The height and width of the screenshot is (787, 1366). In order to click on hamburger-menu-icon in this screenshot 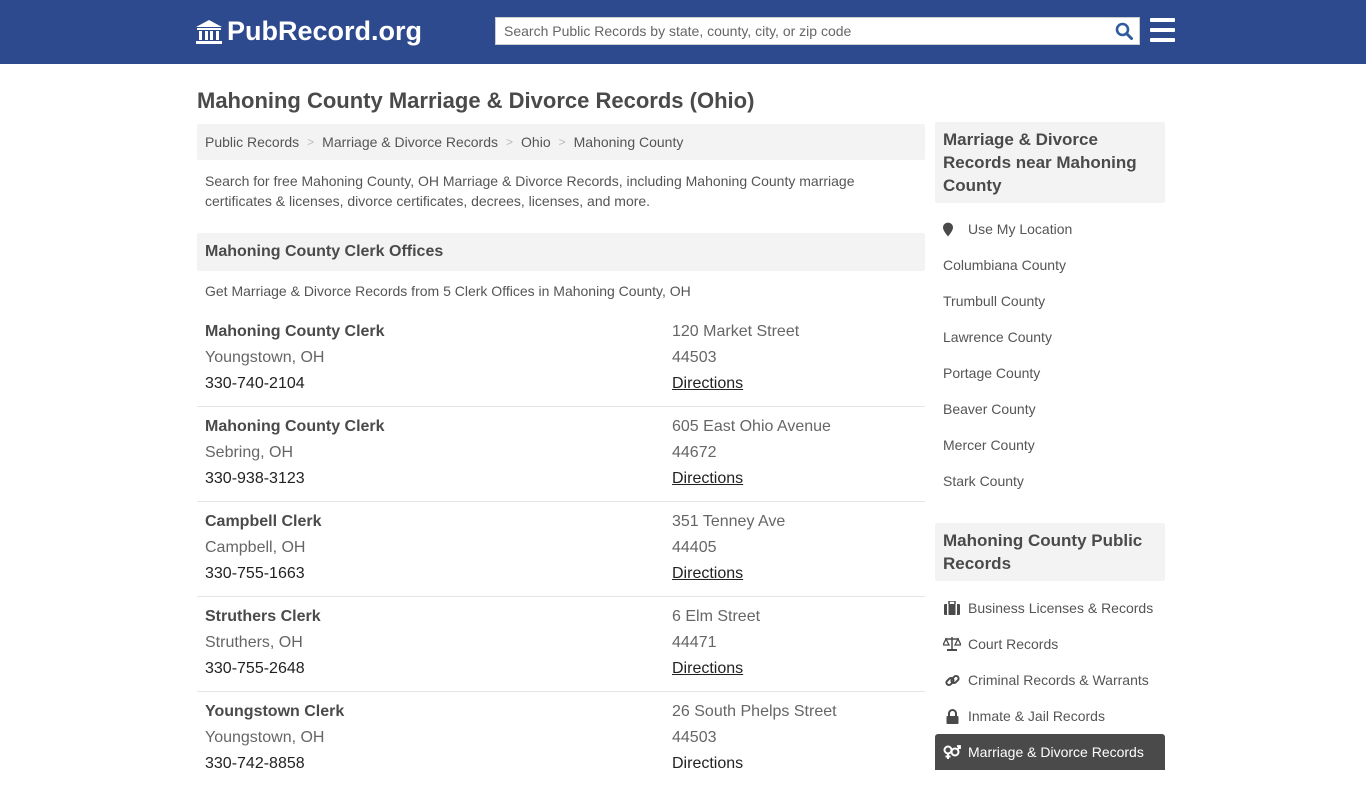, I will do `click(1162, 30)`.